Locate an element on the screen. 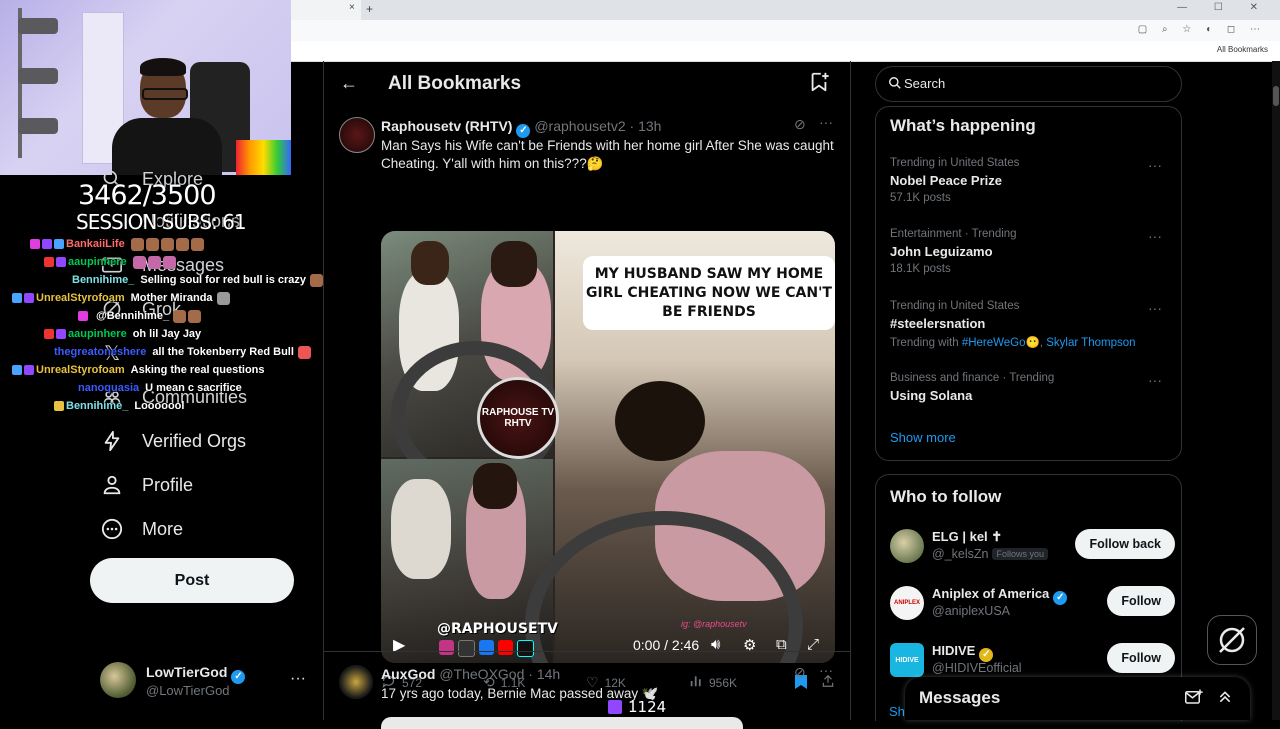 The width and height of the screenshot is (1280, 729). show-more-link: Show more is located at coordinates (923, 437).